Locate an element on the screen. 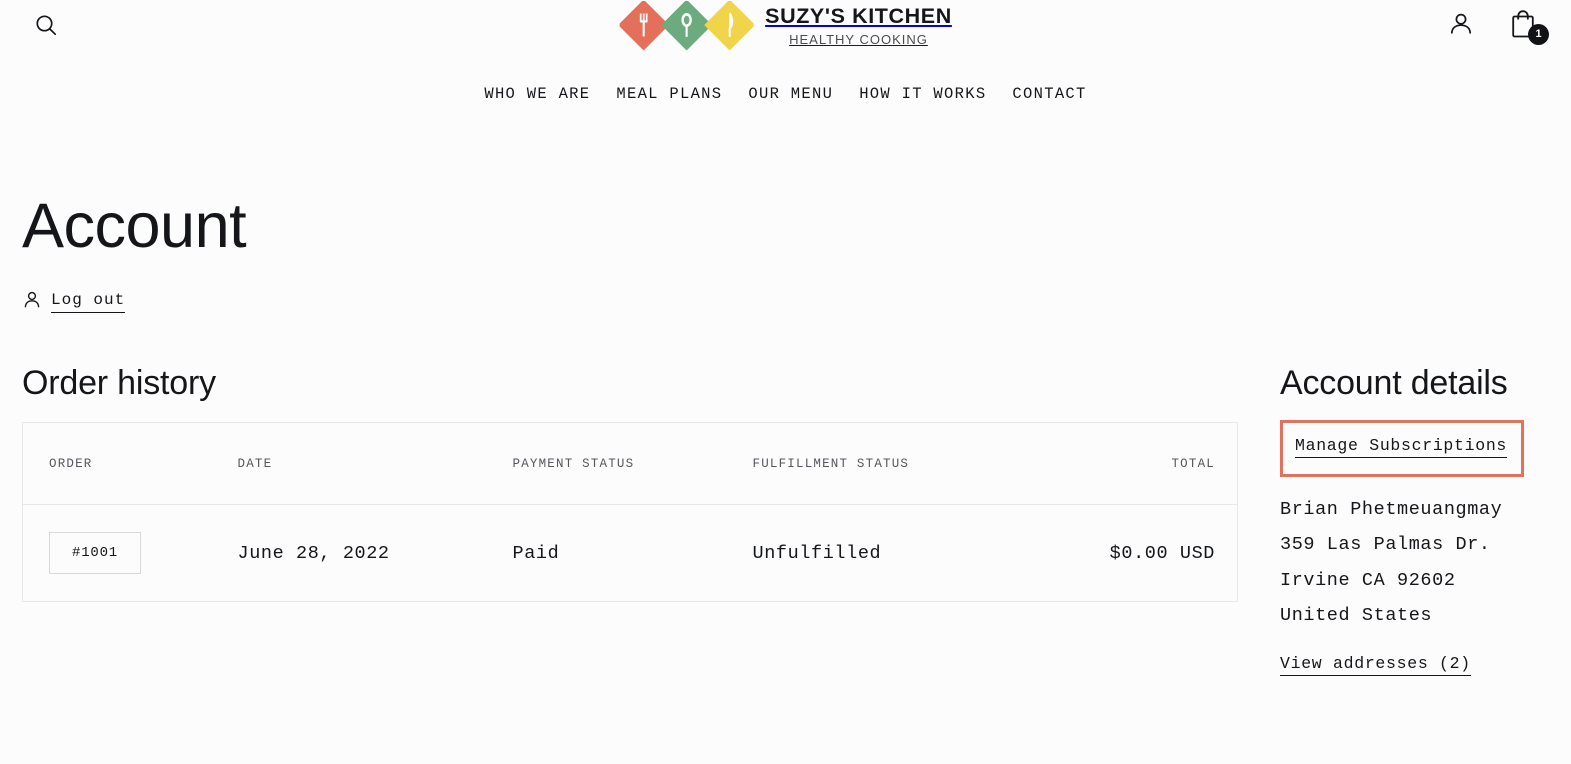 The width and height of the screenshot is (1571, 764). brand-text: SUZY'S KITCHEN HEALTHY COOKING is located at coordinates (858, 25).